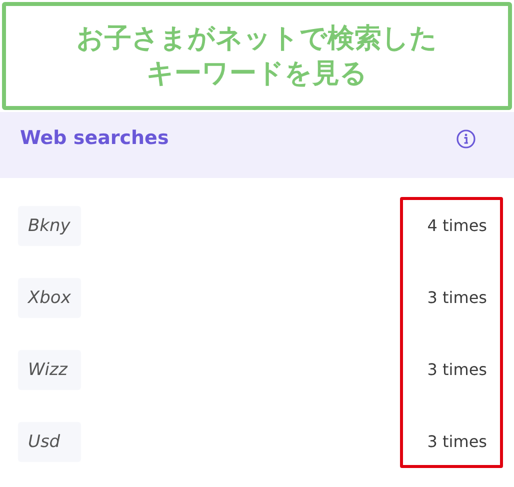 This screenshot has height=487, width=514. I want to click on banner-text: お子さまがネットで検索した キーワードを見る, so click(257, 56).